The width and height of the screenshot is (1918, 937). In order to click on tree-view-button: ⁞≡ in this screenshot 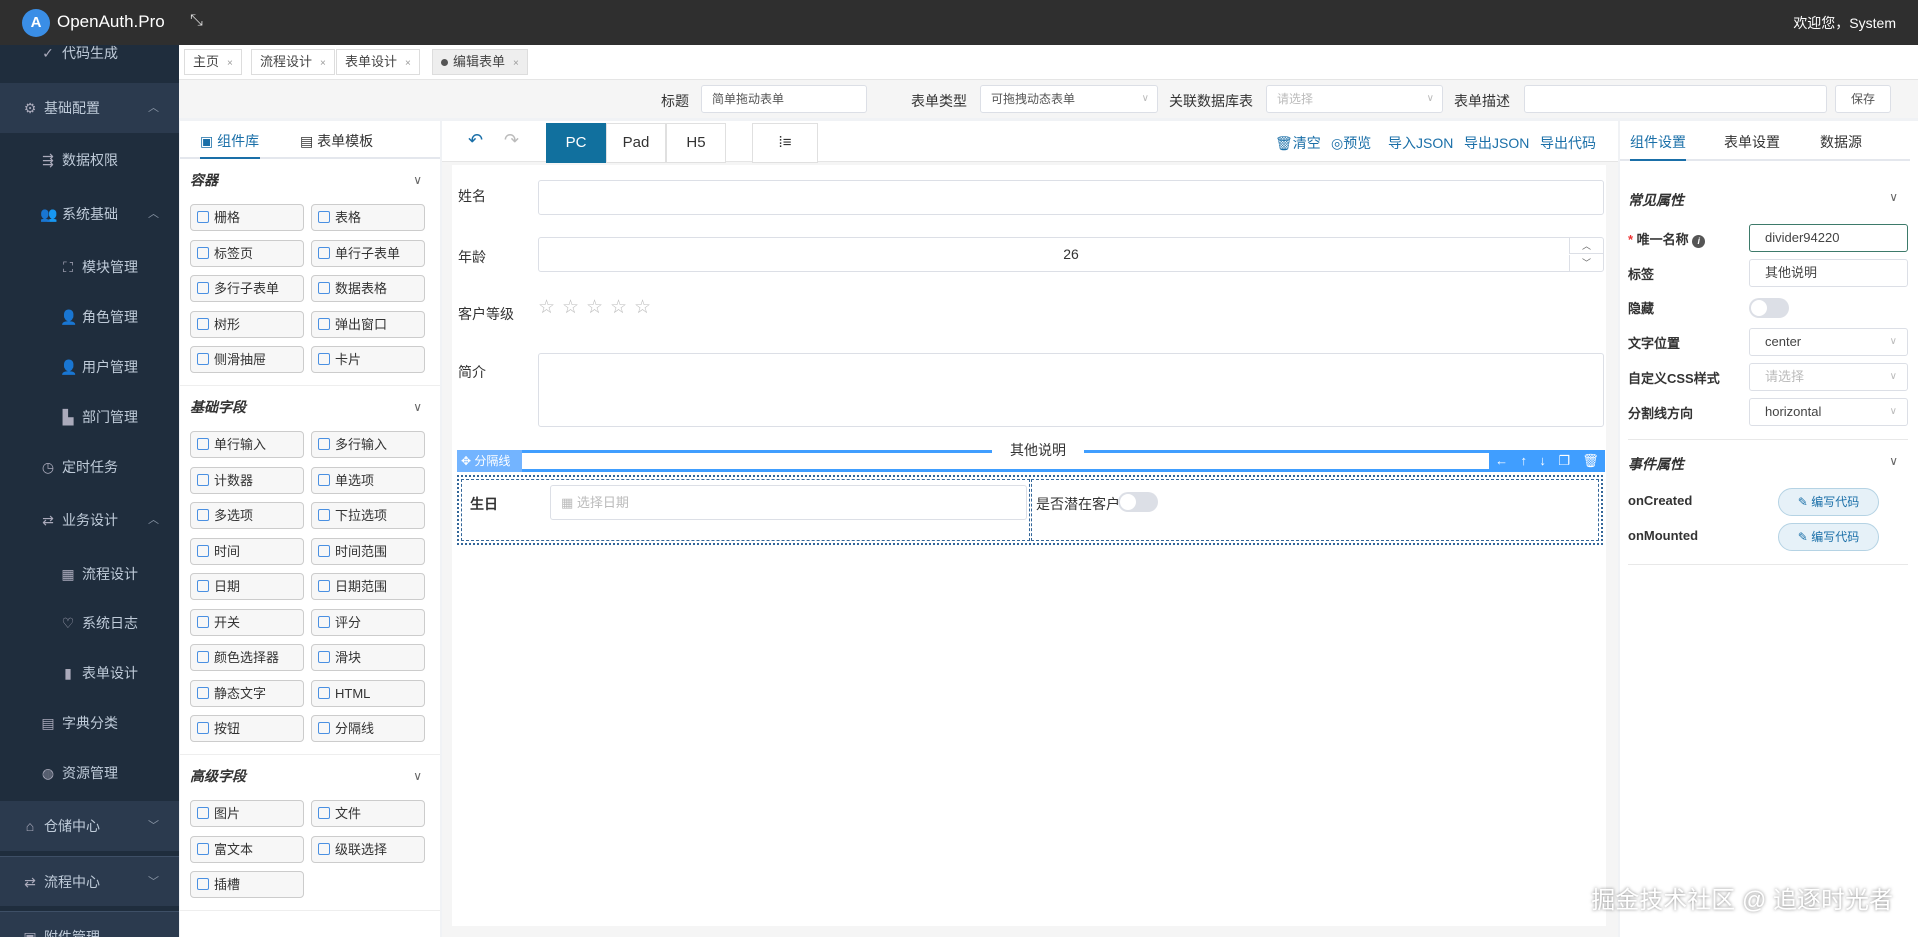, I will do `click(785, 143)`.